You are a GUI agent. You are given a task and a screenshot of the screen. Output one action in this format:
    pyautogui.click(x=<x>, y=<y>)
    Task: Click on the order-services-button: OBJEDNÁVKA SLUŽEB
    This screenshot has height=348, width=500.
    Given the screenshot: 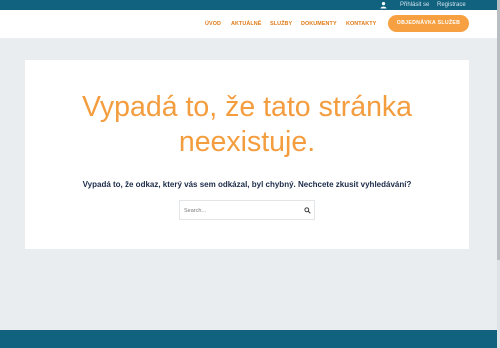 What is the action you would take?
    pyautogui.click(x=428, y=23)
    